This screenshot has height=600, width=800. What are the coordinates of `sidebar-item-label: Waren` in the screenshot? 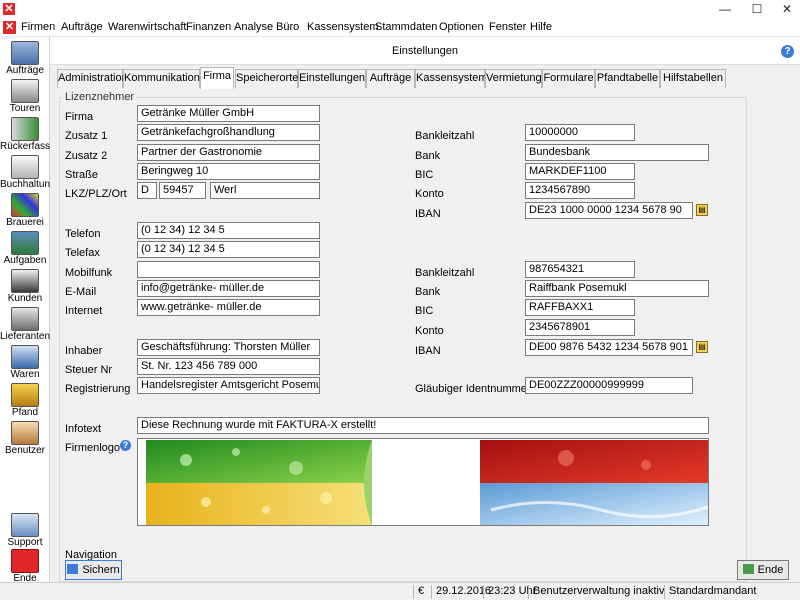 It's located at (25, 374).